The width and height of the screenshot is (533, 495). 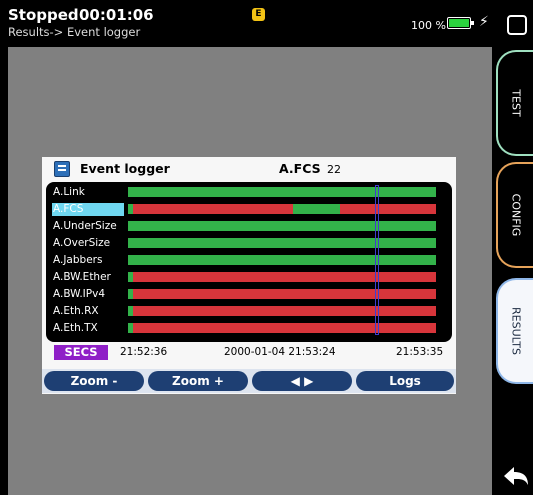 I want to click on event-row: A.Link, so click(x=249, y=193).